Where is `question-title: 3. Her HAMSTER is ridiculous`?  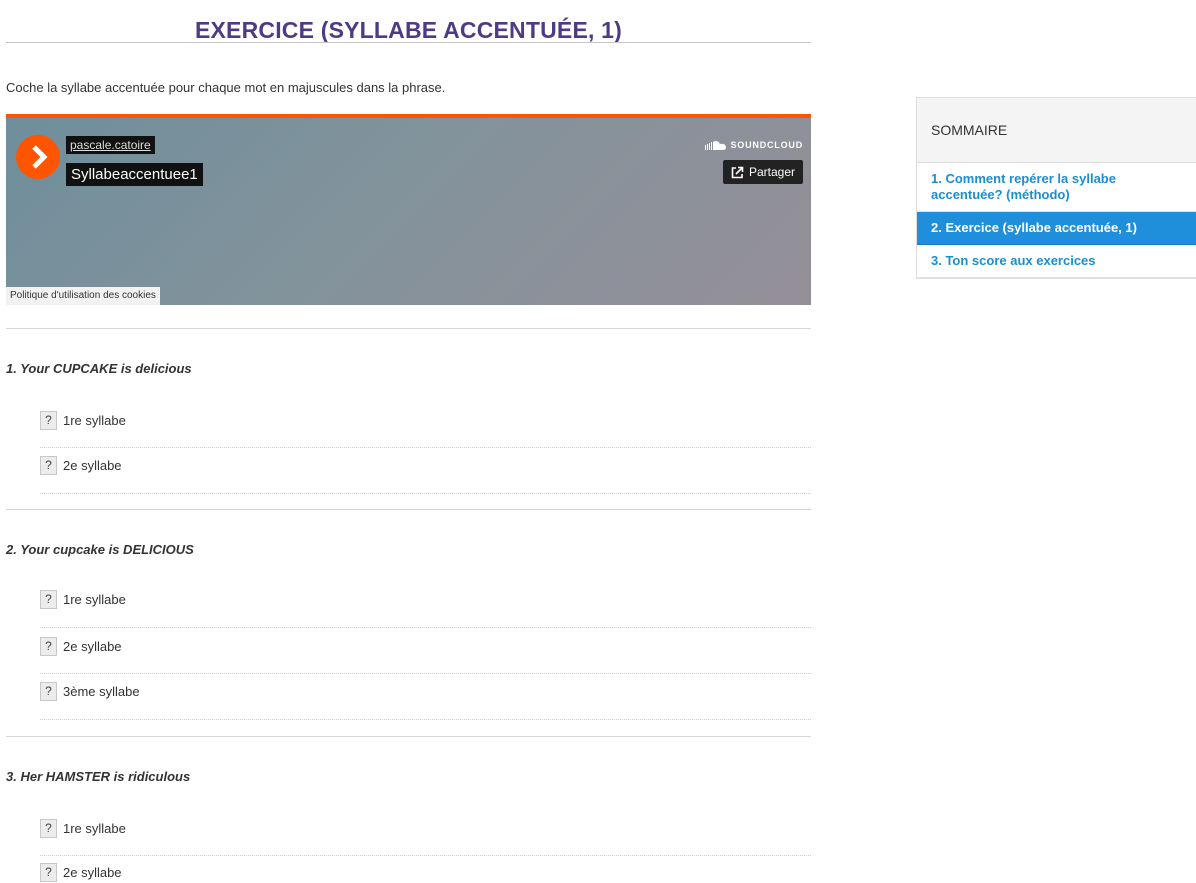
question-title: 3. Her HAMSTER is ridiculous is located at coordinates (98, 776).